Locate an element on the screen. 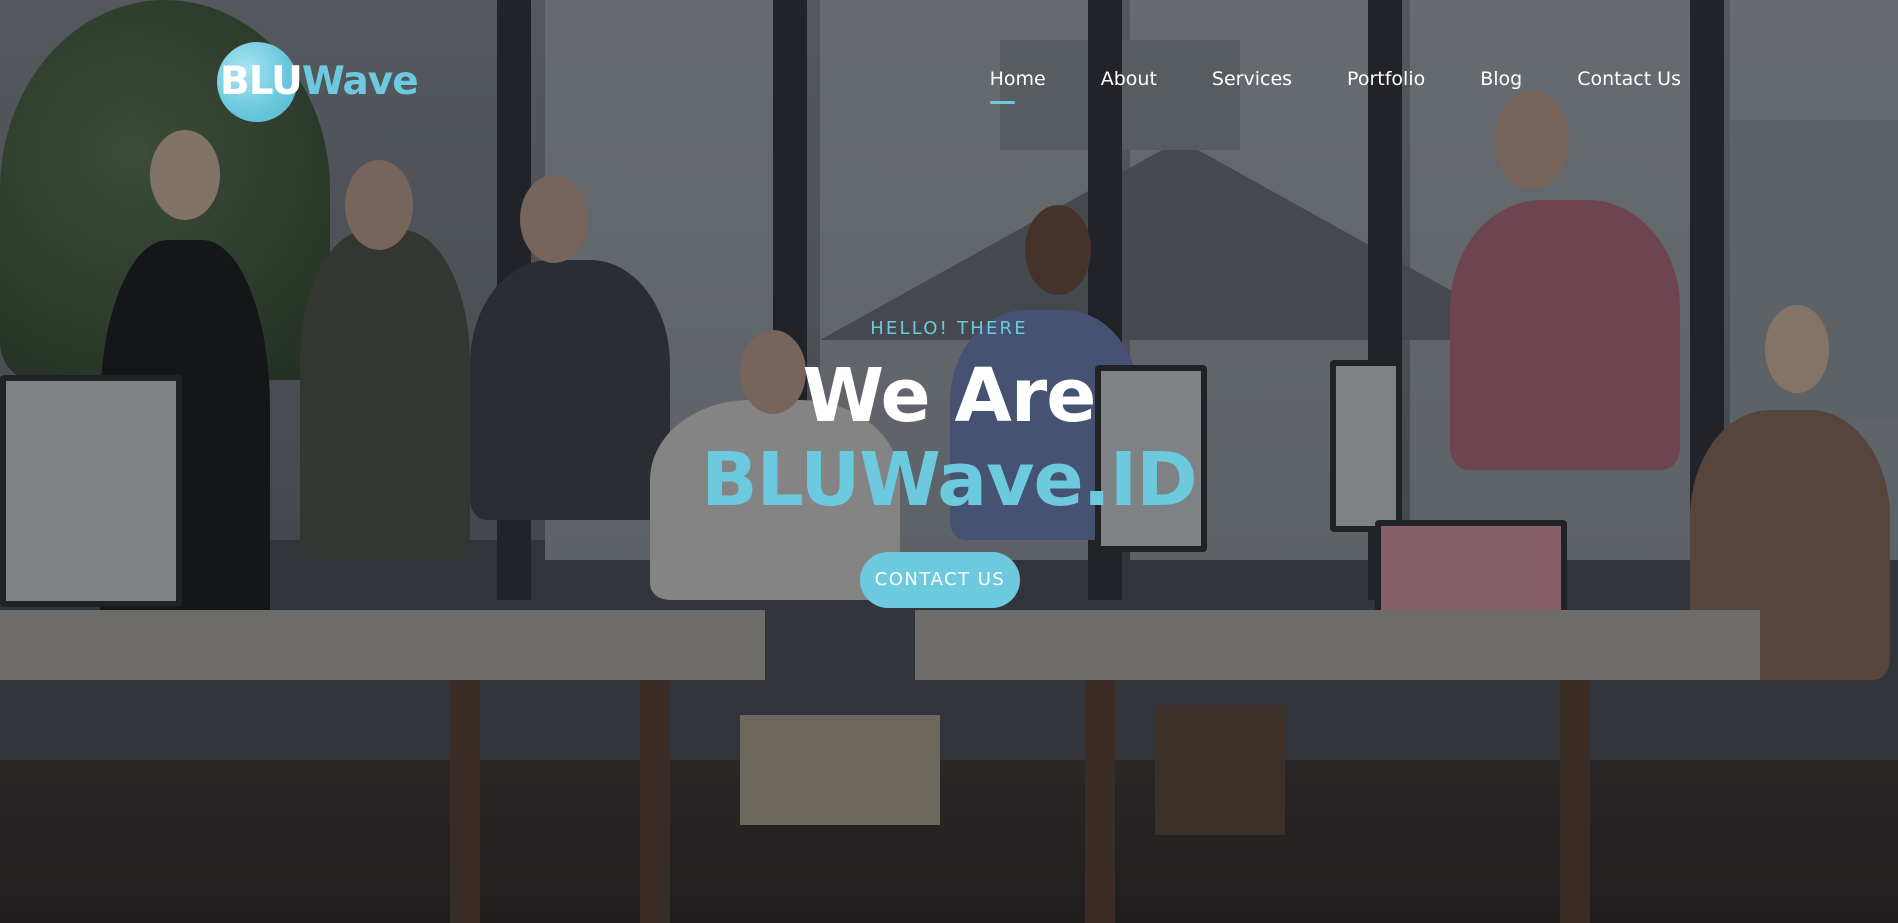 This screenshot has width=1898, height=923. nav-item-contact-us: Contact Us is located at coordinates (1629, 84).